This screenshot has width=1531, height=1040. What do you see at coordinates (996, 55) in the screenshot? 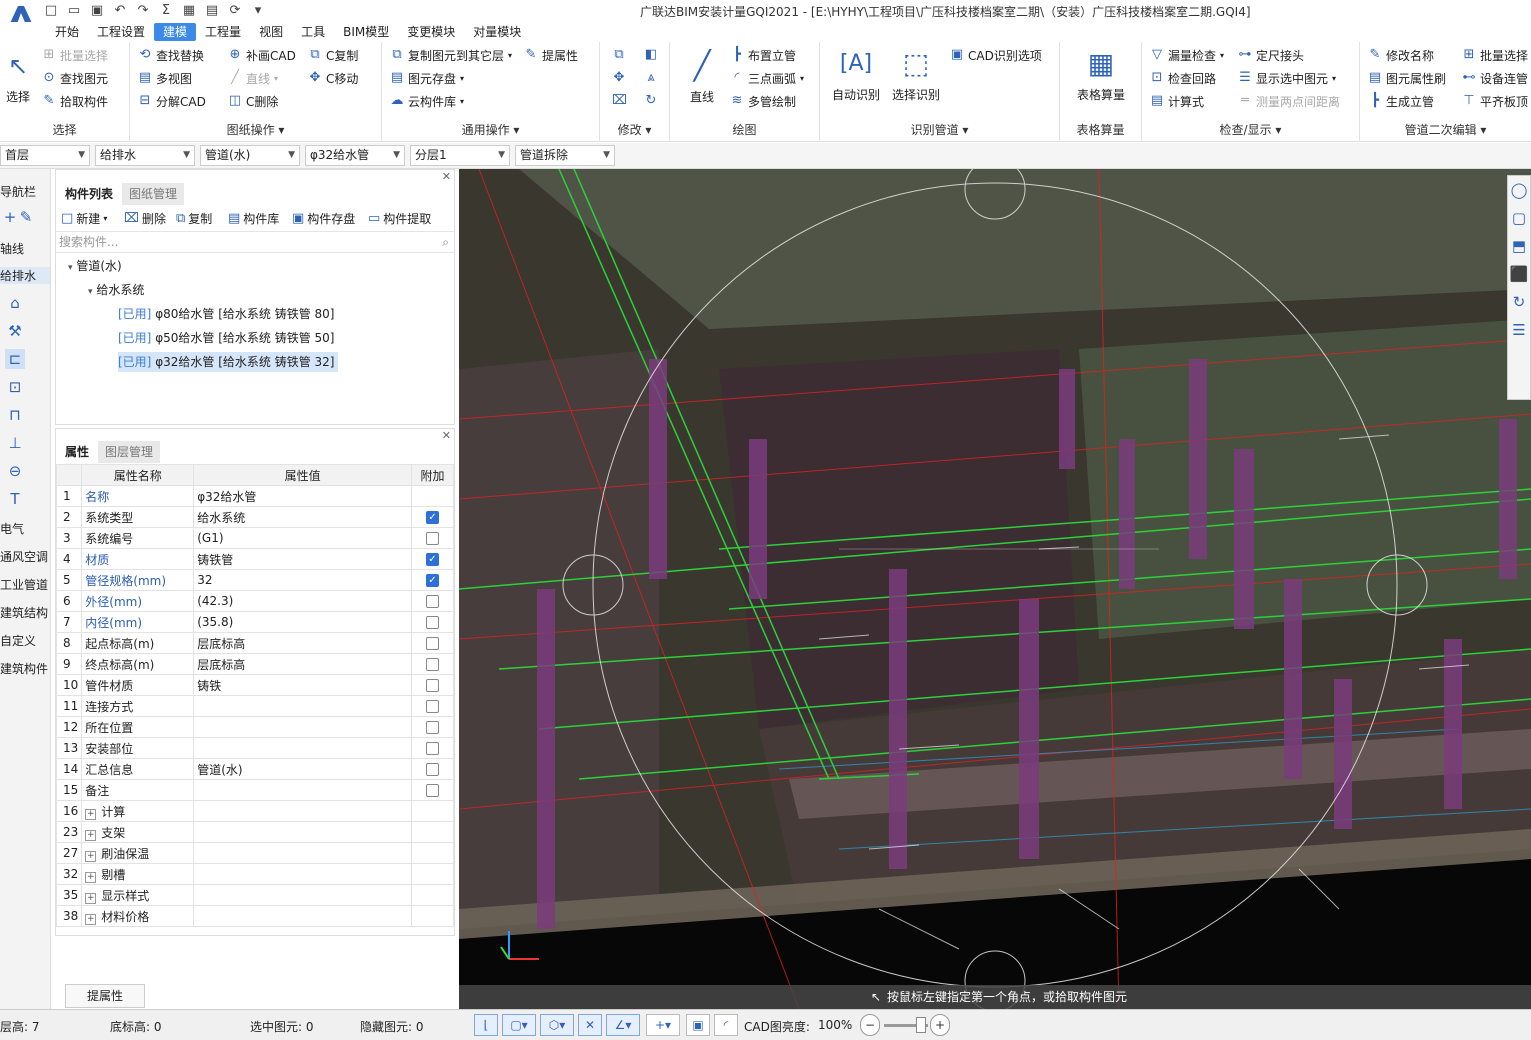
I see `cad-identify-options-button: ▣ CAD识别选项` at bounding box center [996, 55].